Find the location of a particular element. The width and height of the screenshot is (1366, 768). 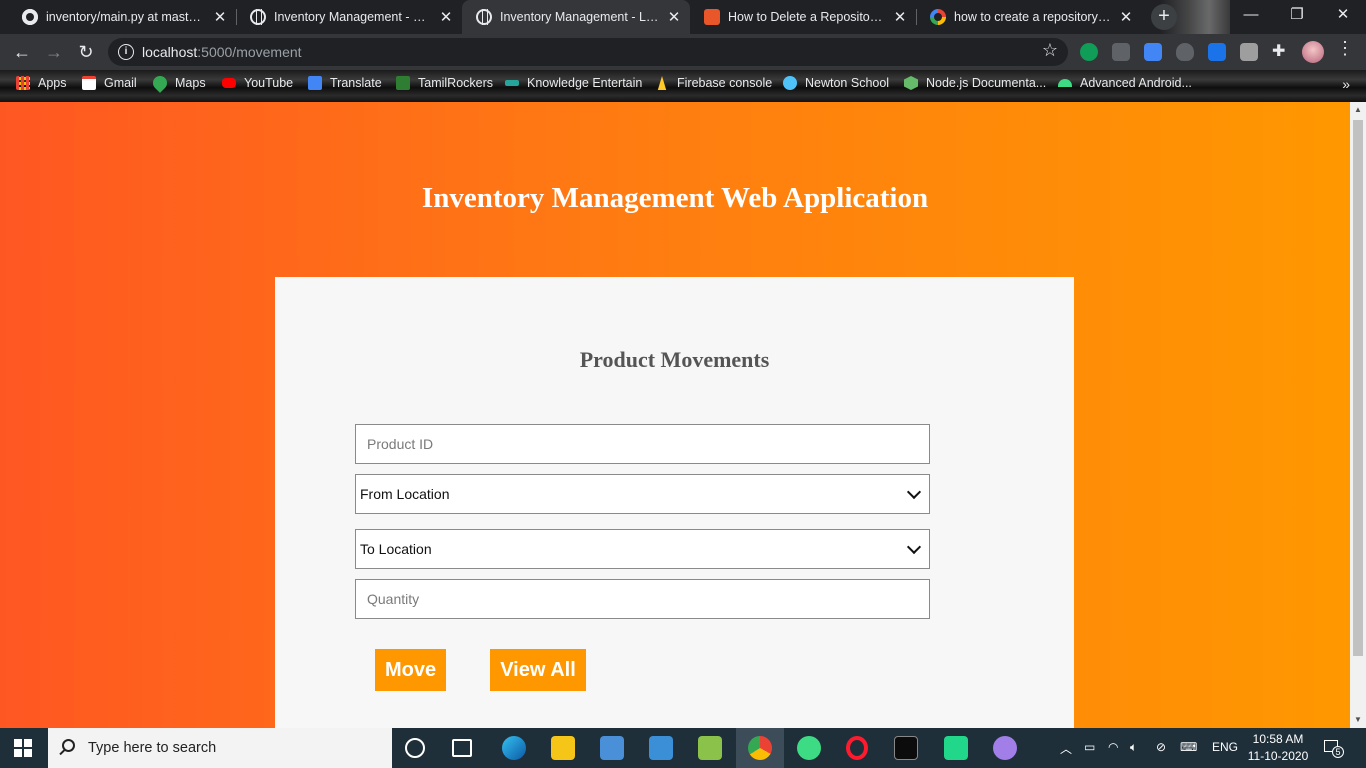

to-location-select: To Location is located at coordinates (642, 549).